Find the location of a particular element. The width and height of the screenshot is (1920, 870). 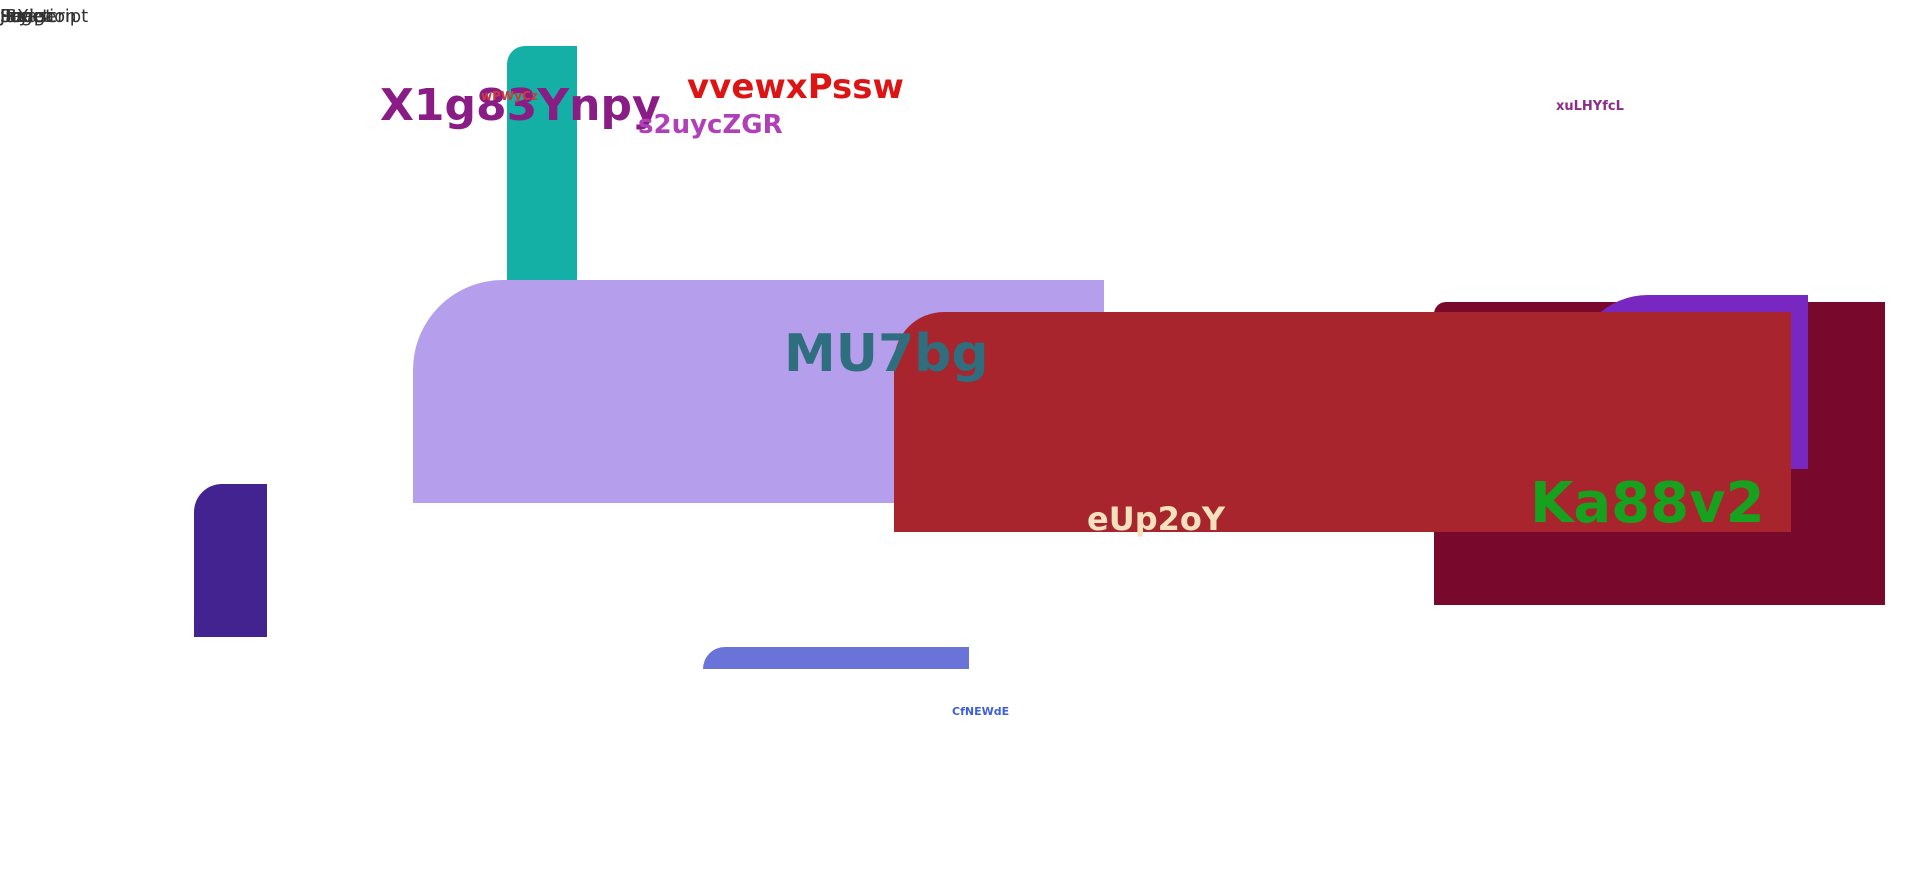

indigo-bar is located at coordinates (230, 560).